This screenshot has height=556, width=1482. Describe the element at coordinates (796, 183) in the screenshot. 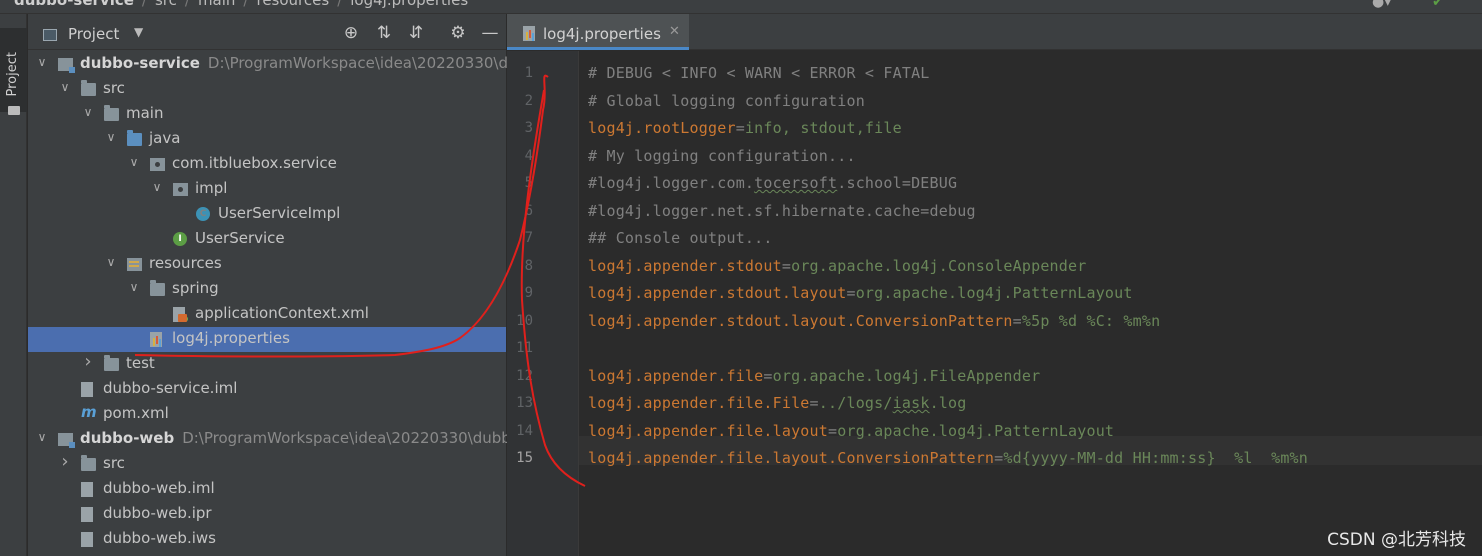

I see `code-token: tocersoft` at that location.